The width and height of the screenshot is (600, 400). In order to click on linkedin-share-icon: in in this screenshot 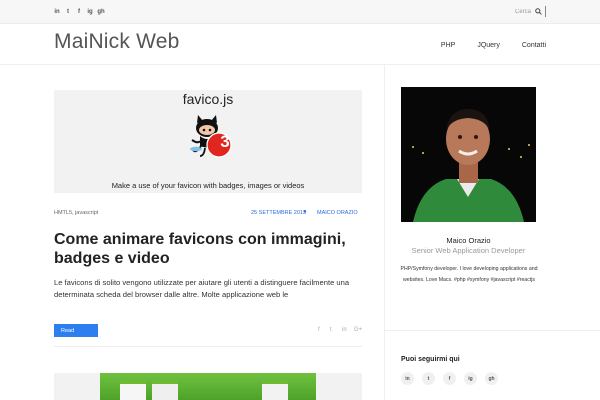, I will do `click(344, 330)`.